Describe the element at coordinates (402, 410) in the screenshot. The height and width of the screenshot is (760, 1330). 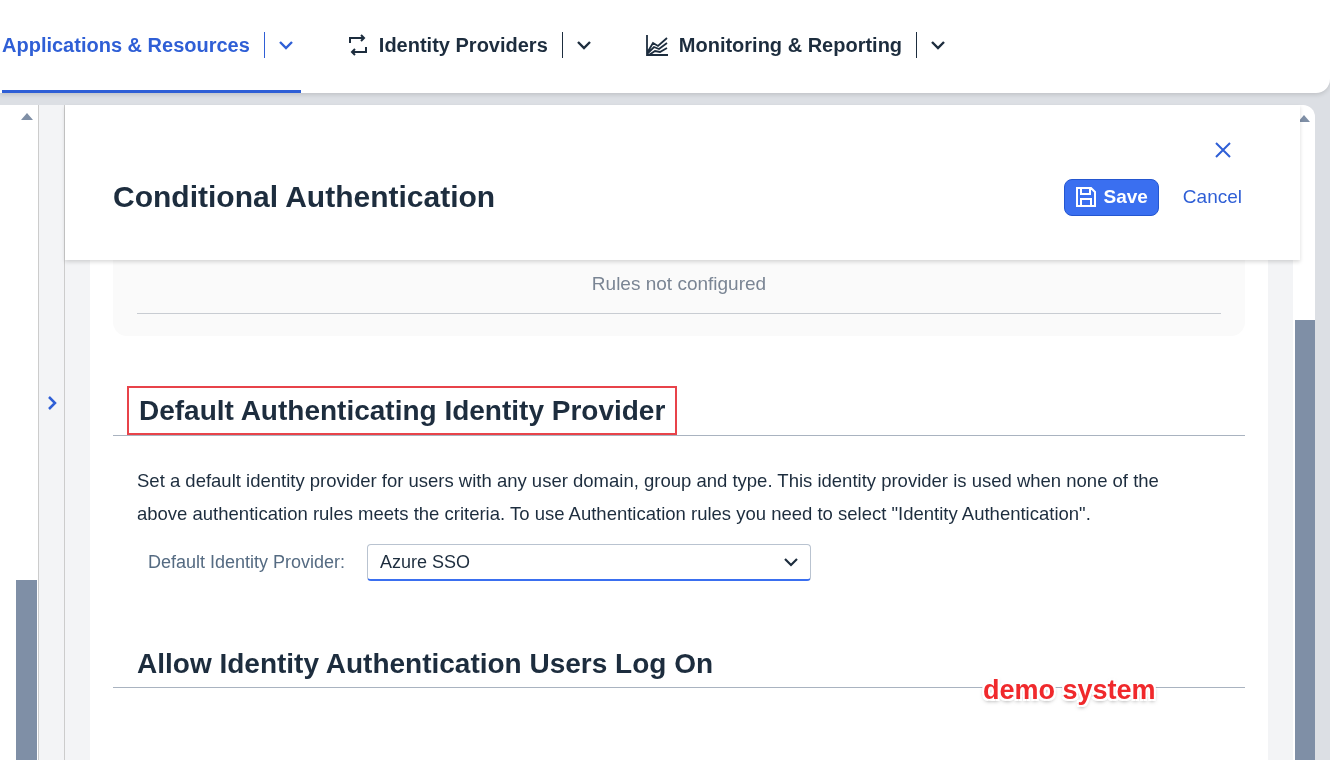
I see `section-heading: Default Authenticating Identity Provider` at that location.